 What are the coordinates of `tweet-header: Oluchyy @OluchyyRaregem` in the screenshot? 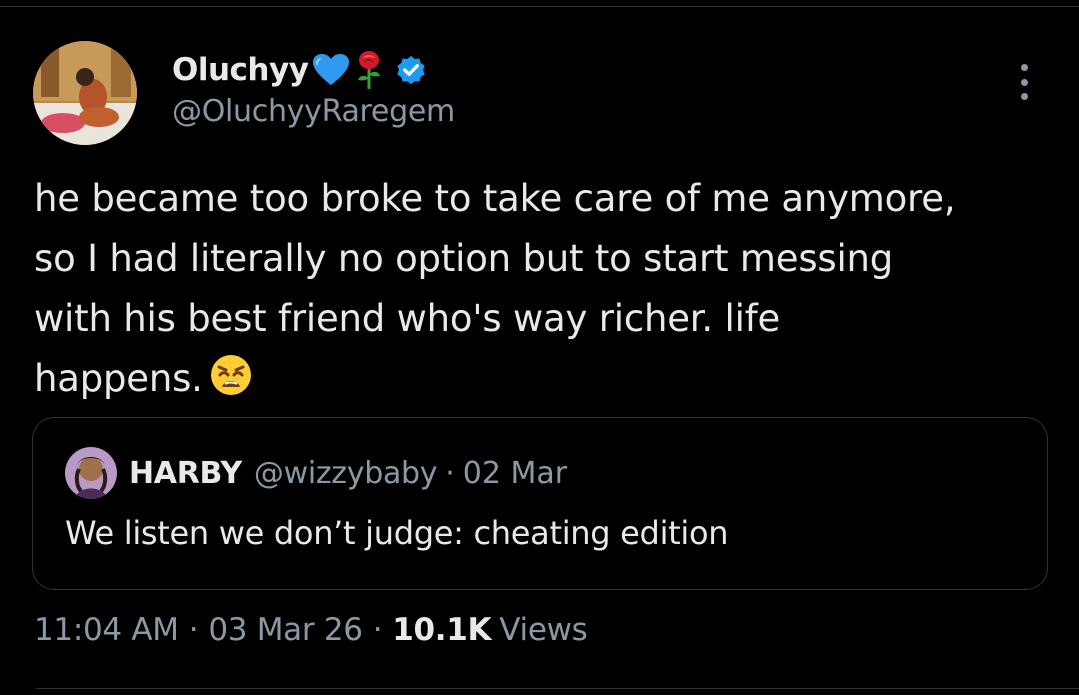 It's located at (313, 88).